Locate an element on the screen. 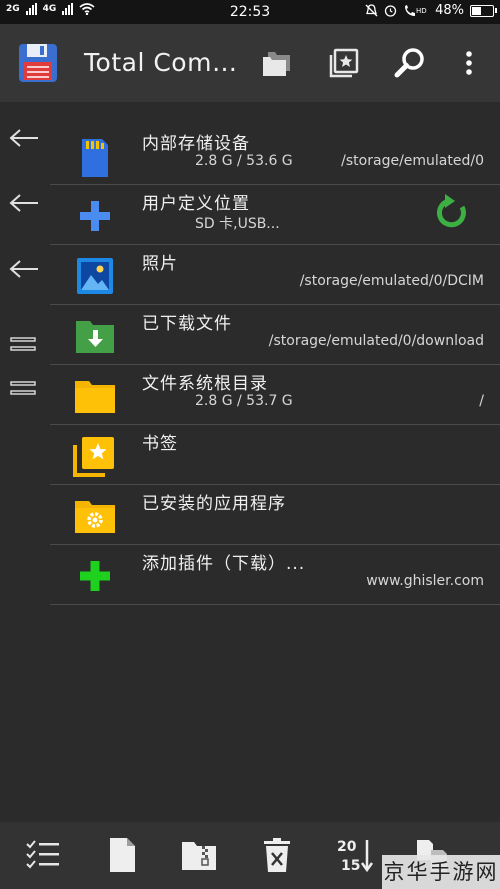  item-name: 书签 is located at coordinates (160, 444).